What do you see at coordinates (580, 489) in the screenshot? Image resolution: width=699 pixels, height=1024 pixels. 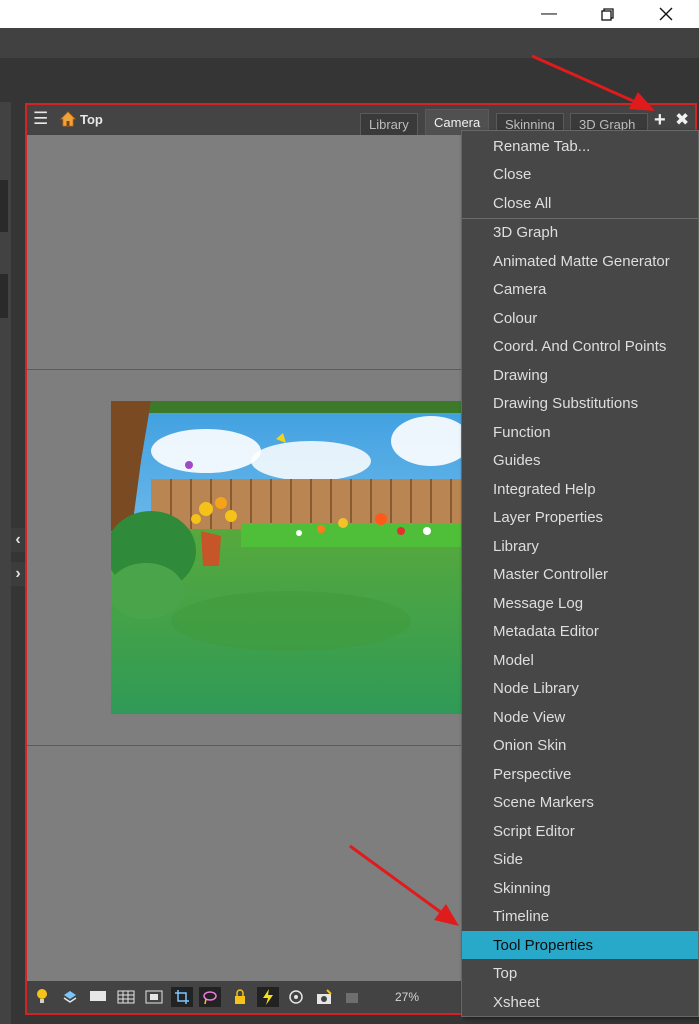 I see `menu-item-integrated-help: Integrated Help` at bounding box center [580, 489].